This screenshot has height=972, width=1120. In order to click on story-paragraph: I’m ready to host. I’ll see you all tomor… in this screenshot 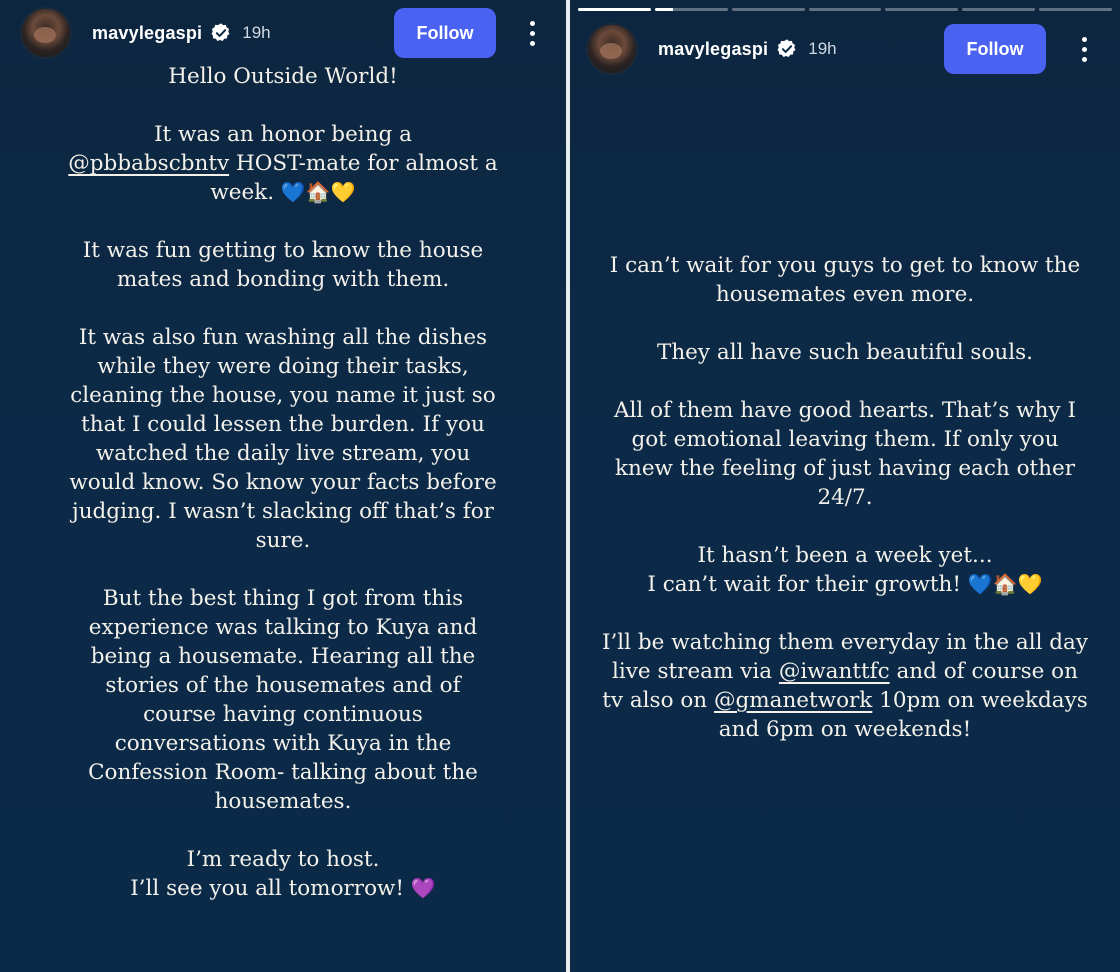, I will do `click(283, 874)`.